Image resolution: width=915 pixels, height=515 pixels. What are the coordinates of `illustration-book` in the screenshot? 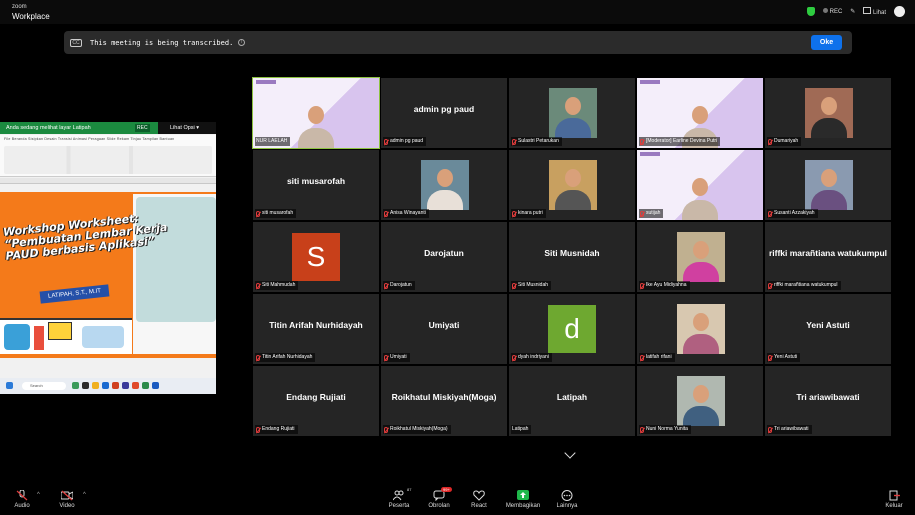 It's located at (17, 337).